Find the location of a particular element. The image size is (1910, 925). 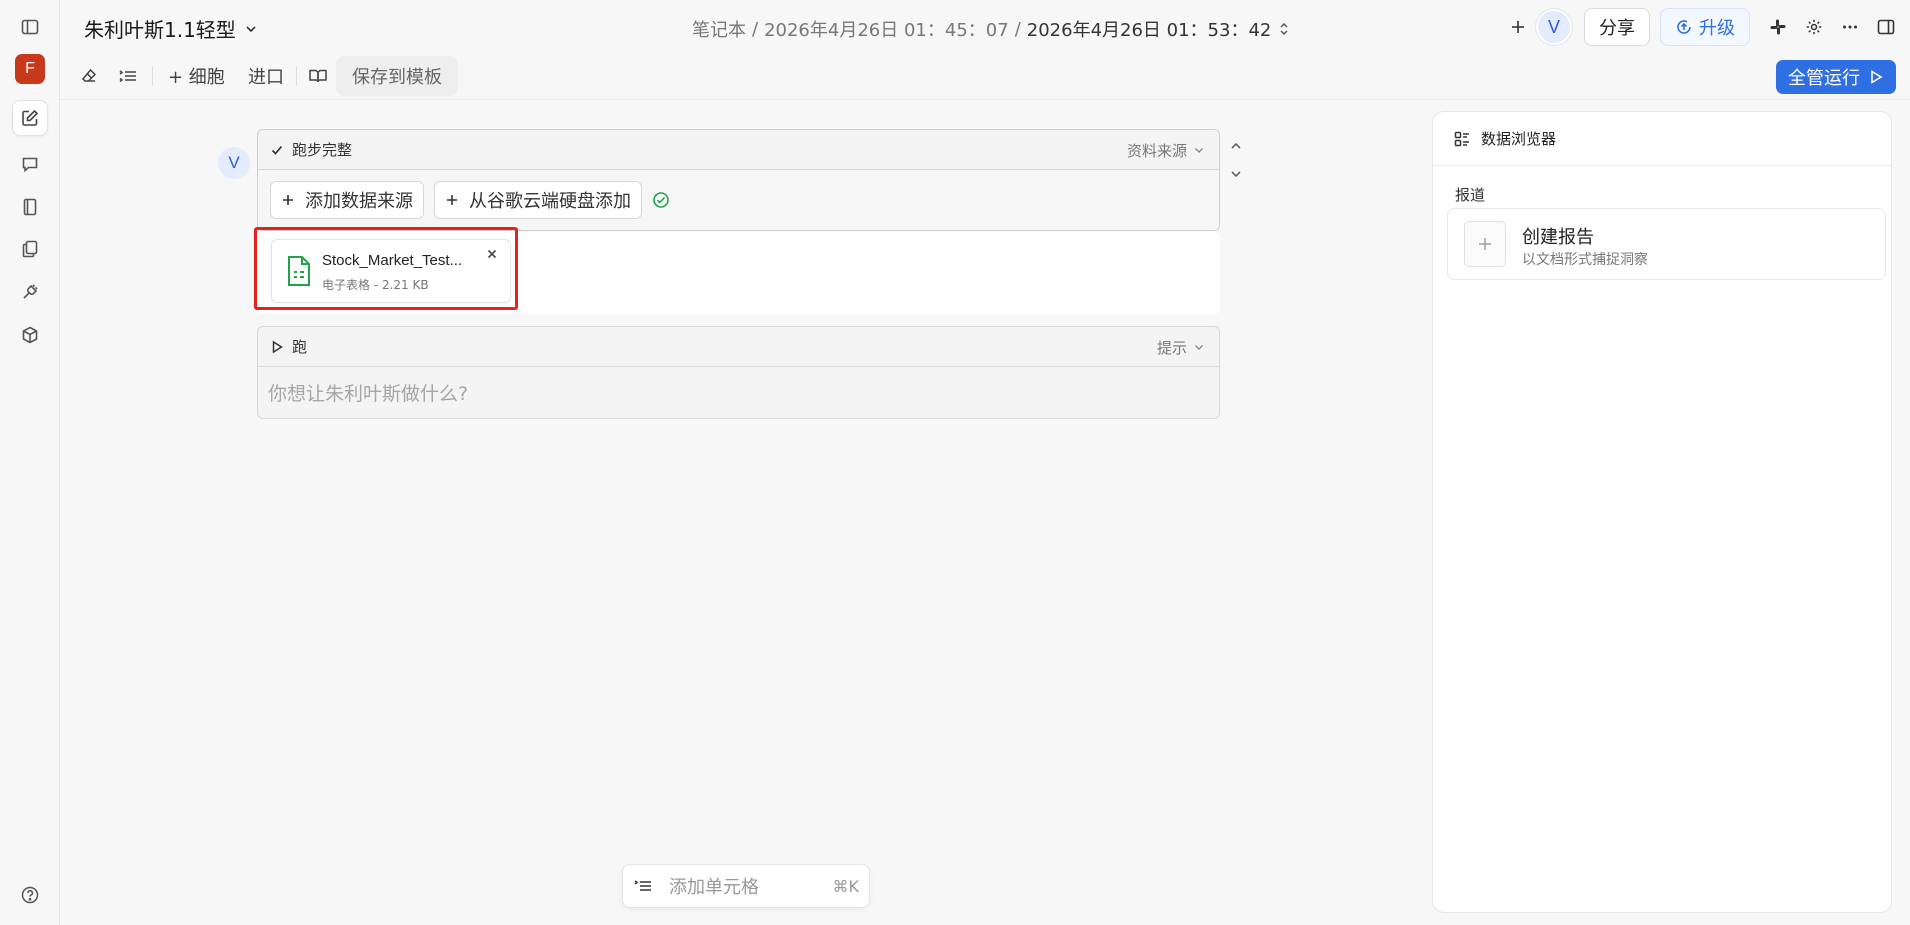

prompt-input: 你想让朱利叶斯做什么? is located at coordinates (738, 392).